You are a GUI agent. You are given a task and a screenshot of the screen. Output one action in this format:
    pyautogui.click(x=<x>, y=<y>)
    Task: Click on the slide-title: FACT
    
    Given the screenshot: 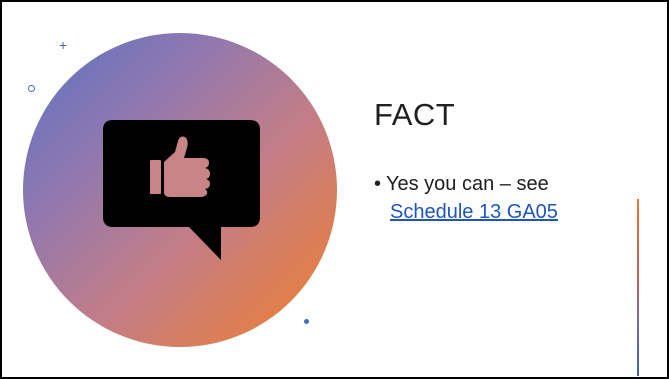 What is the action you would take?
    pyautogui.click(x=415, y=114)
    